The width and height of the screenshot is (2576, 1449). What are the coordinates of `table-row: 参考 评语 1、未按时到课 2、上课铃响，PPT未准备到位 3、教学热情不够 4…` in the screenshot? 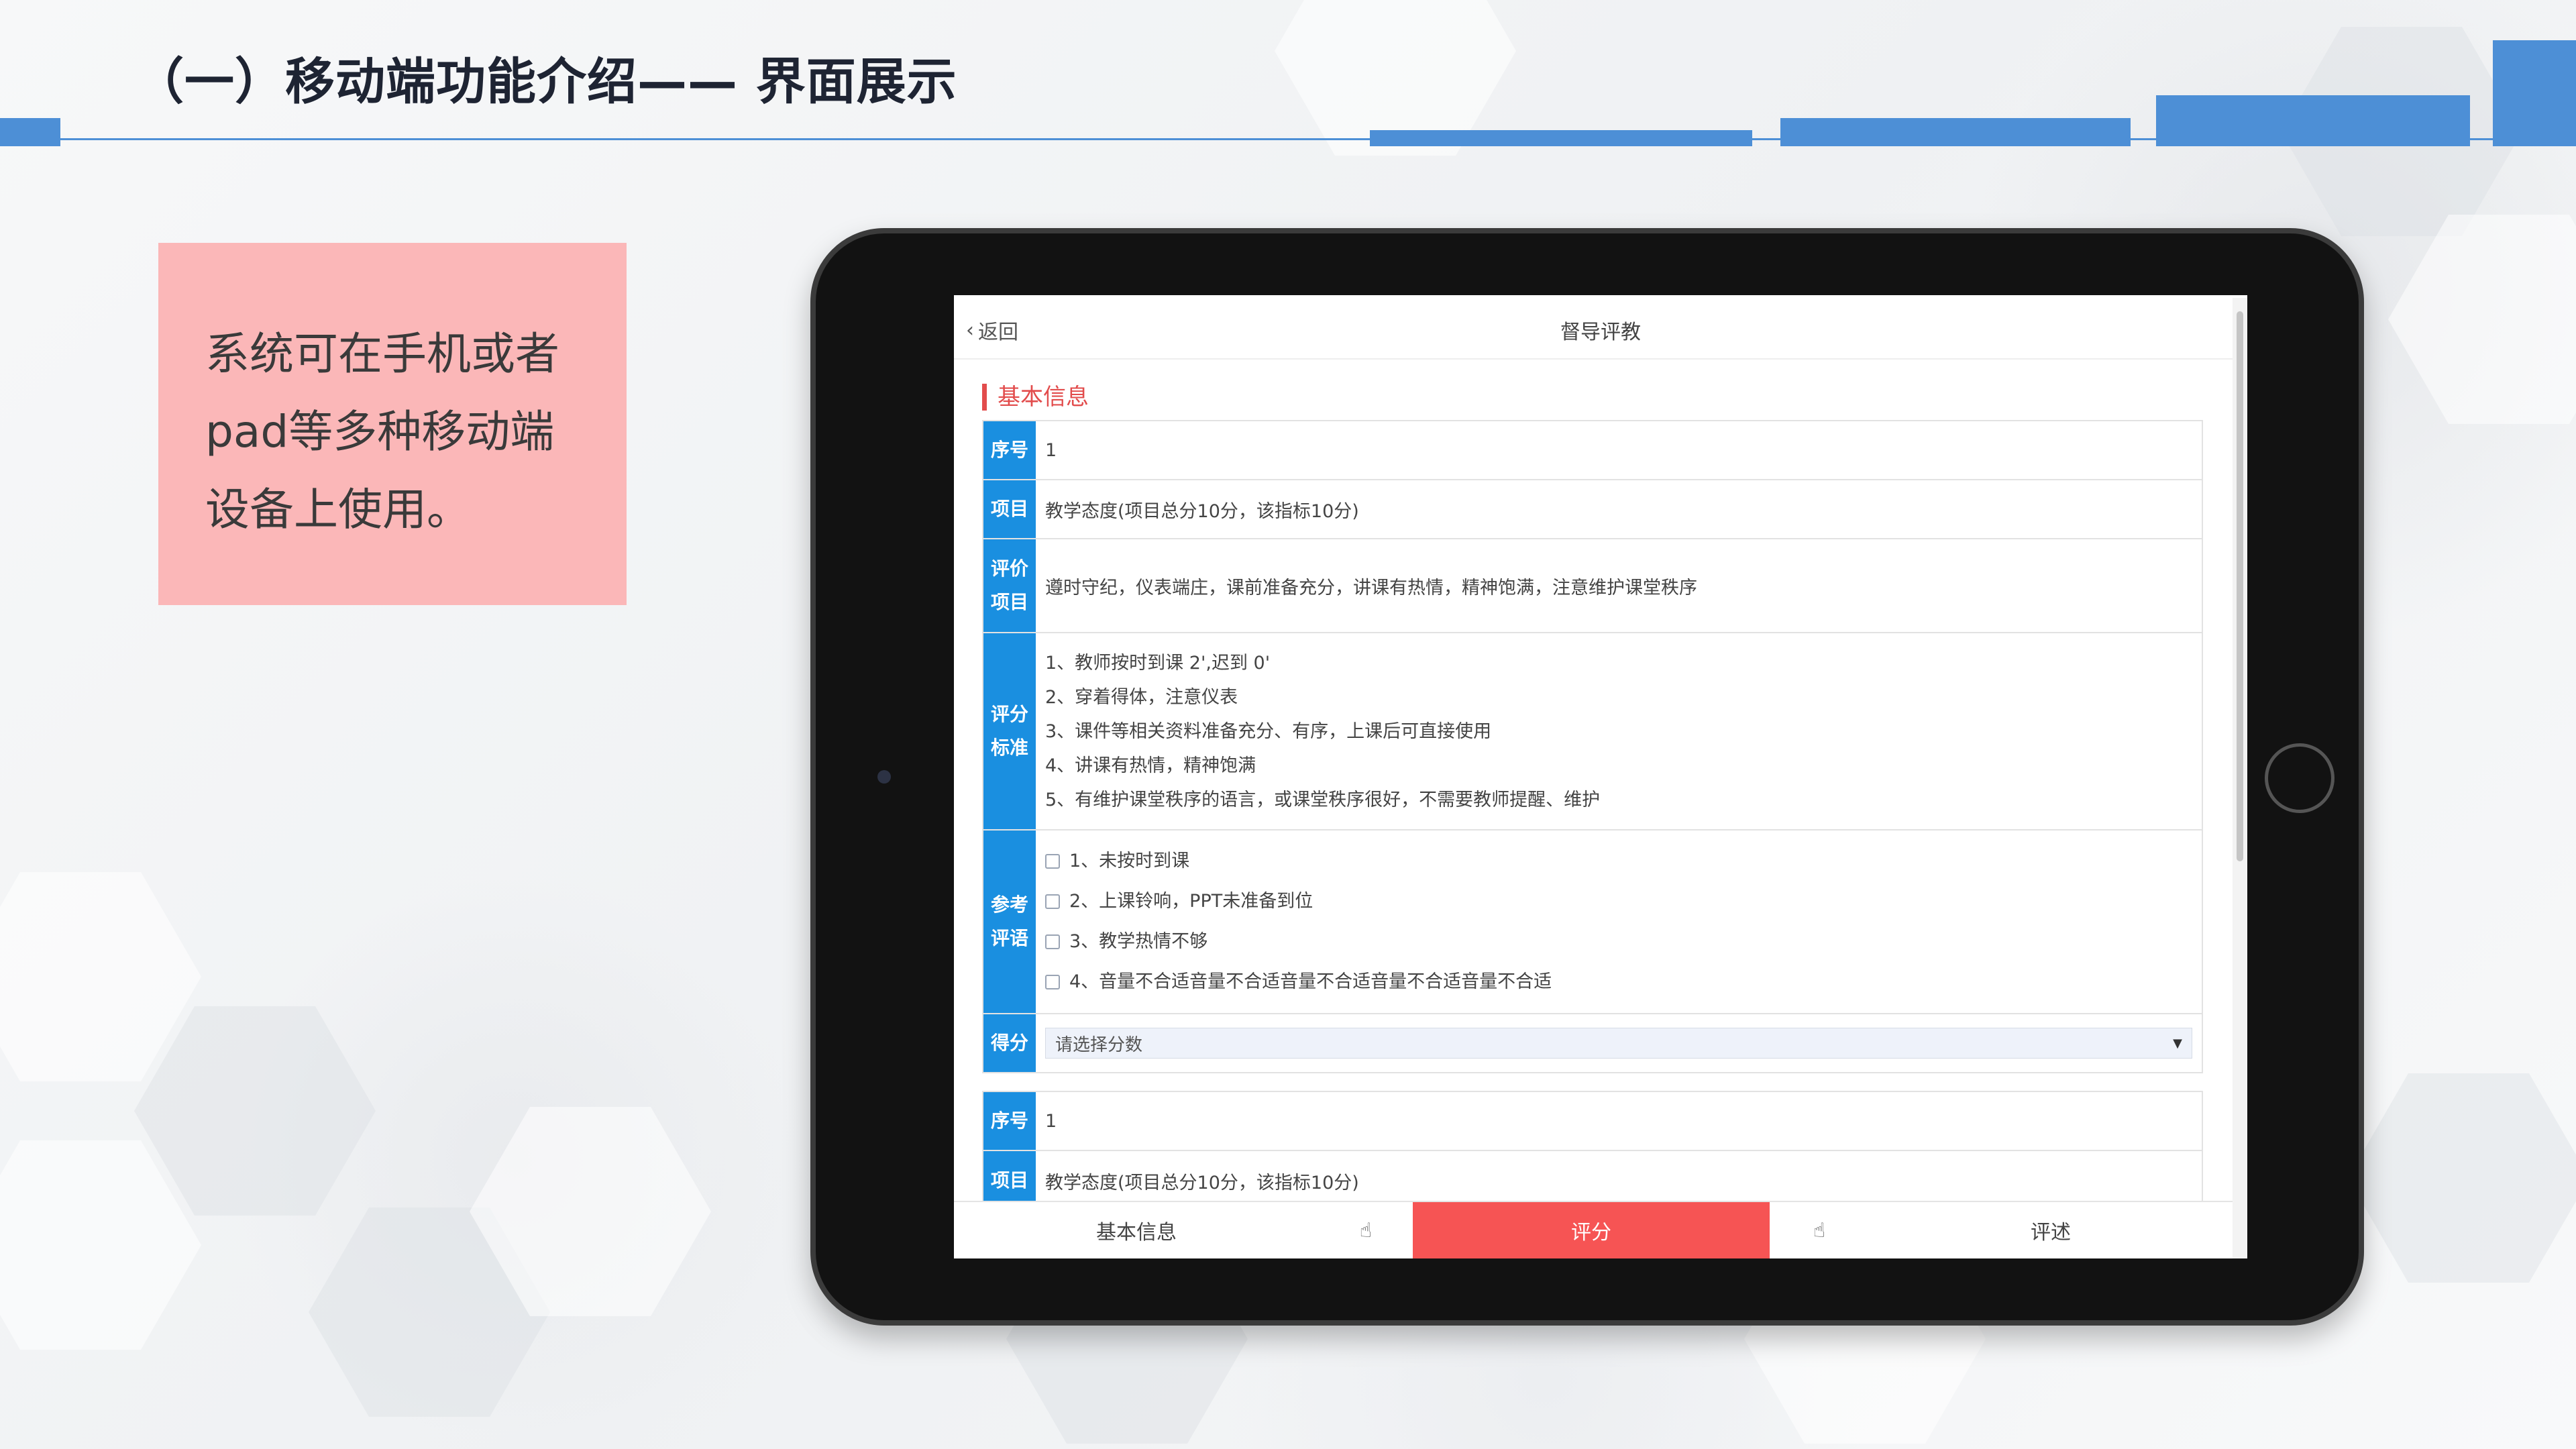 It's located at (1592, 922).